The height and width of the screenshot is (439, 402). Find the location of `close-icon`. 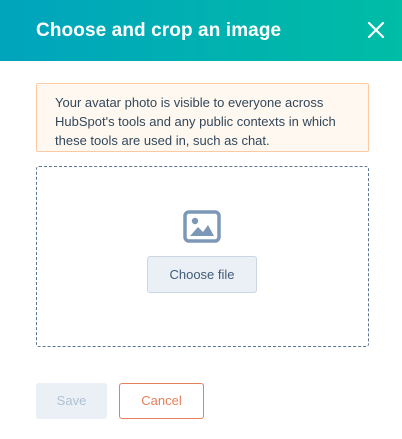

close-icon is located at coordinates (376, 30).